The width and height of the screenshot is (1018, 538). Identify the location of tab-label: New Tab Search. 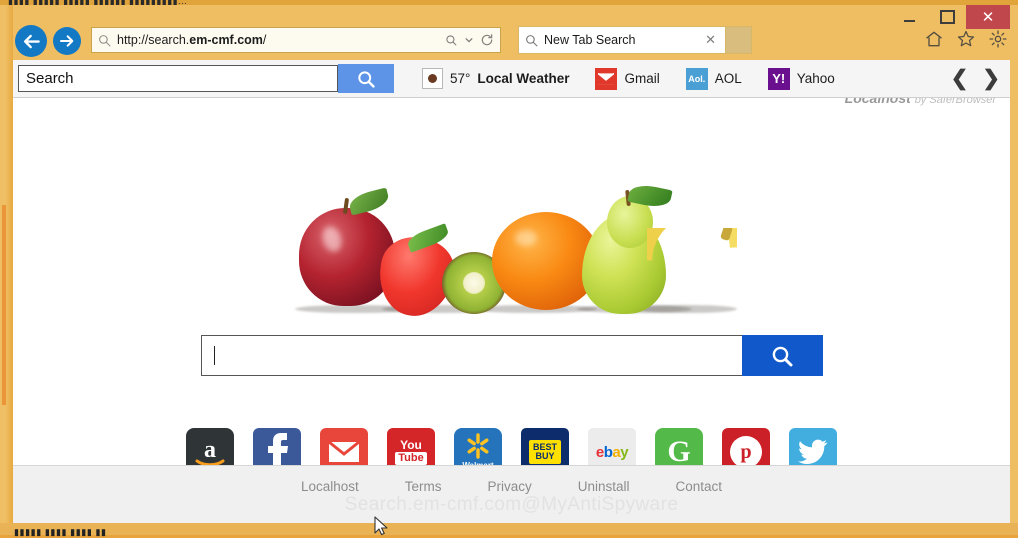
(590, 40).